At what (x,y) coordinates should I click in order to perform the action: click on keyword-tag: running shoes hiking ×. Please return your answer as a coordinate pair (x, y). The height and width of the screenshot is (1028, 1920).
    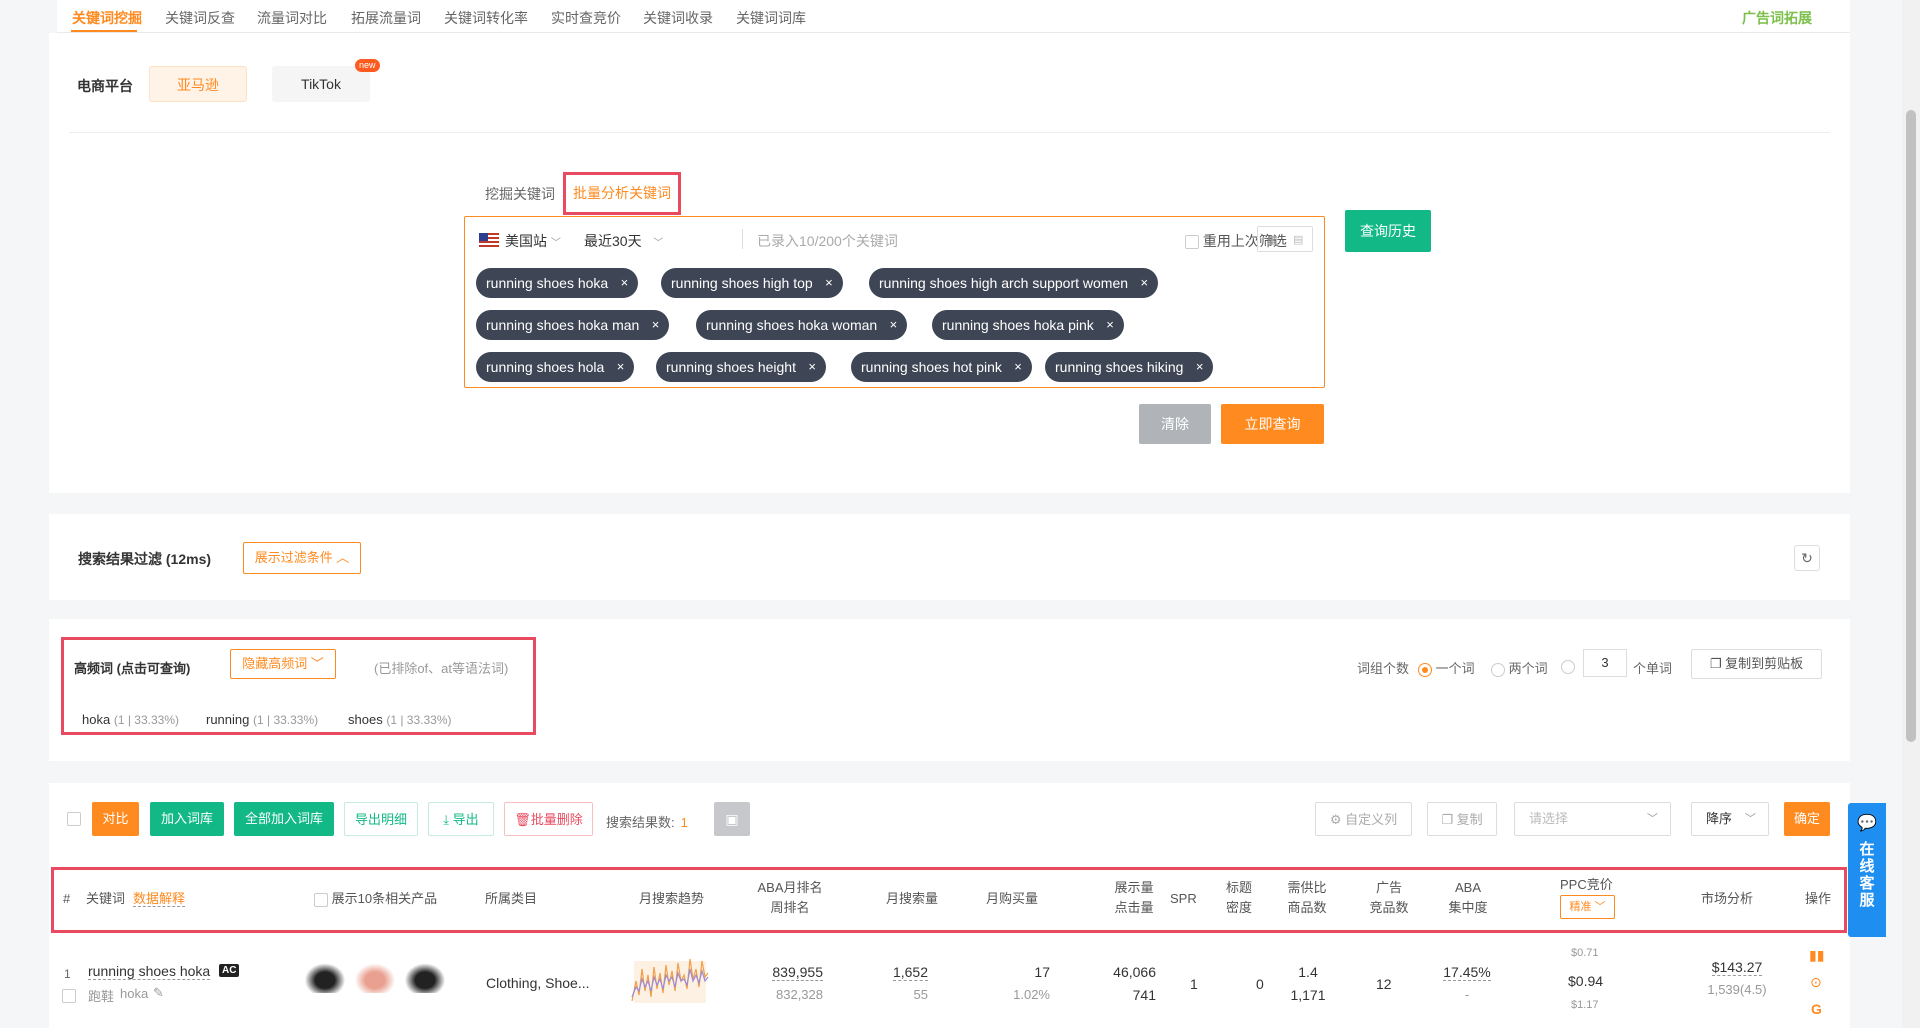
    Looking at the image, I should click on (1129, 367).